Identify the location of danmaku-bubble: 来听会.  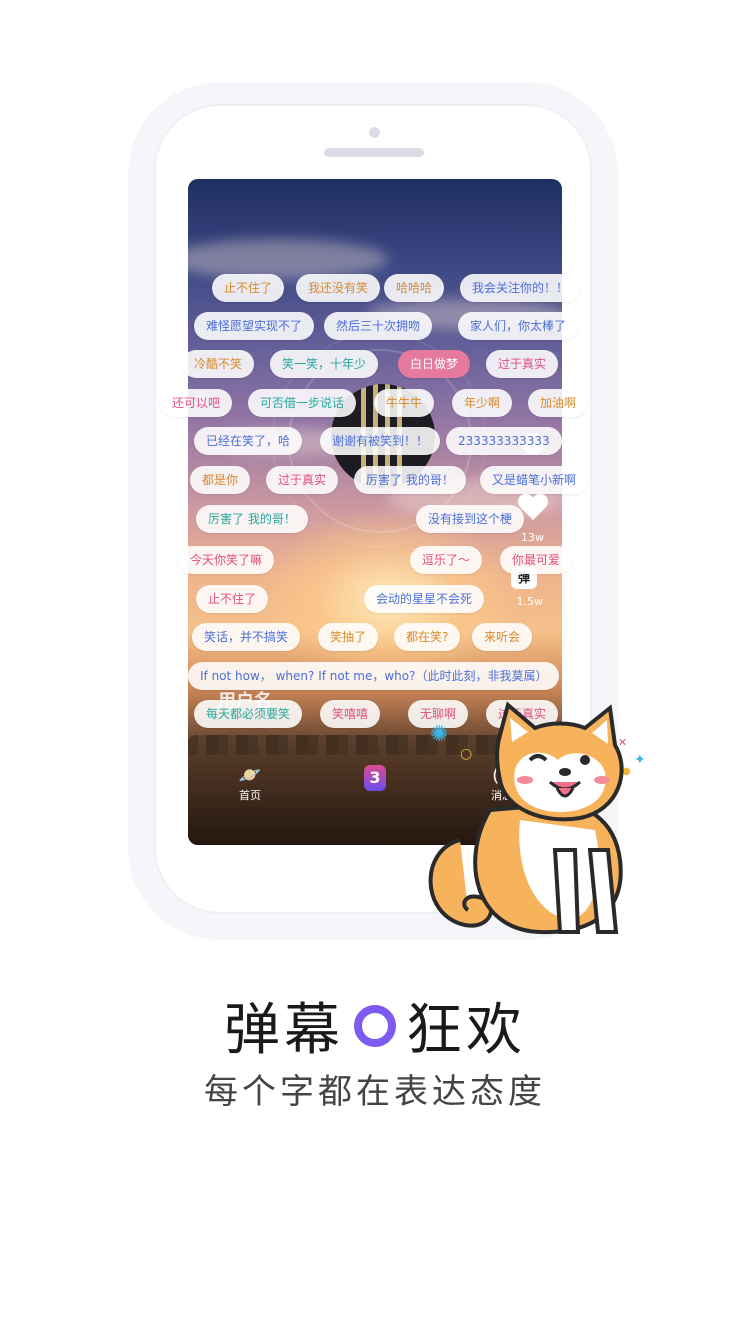
(502, 637).